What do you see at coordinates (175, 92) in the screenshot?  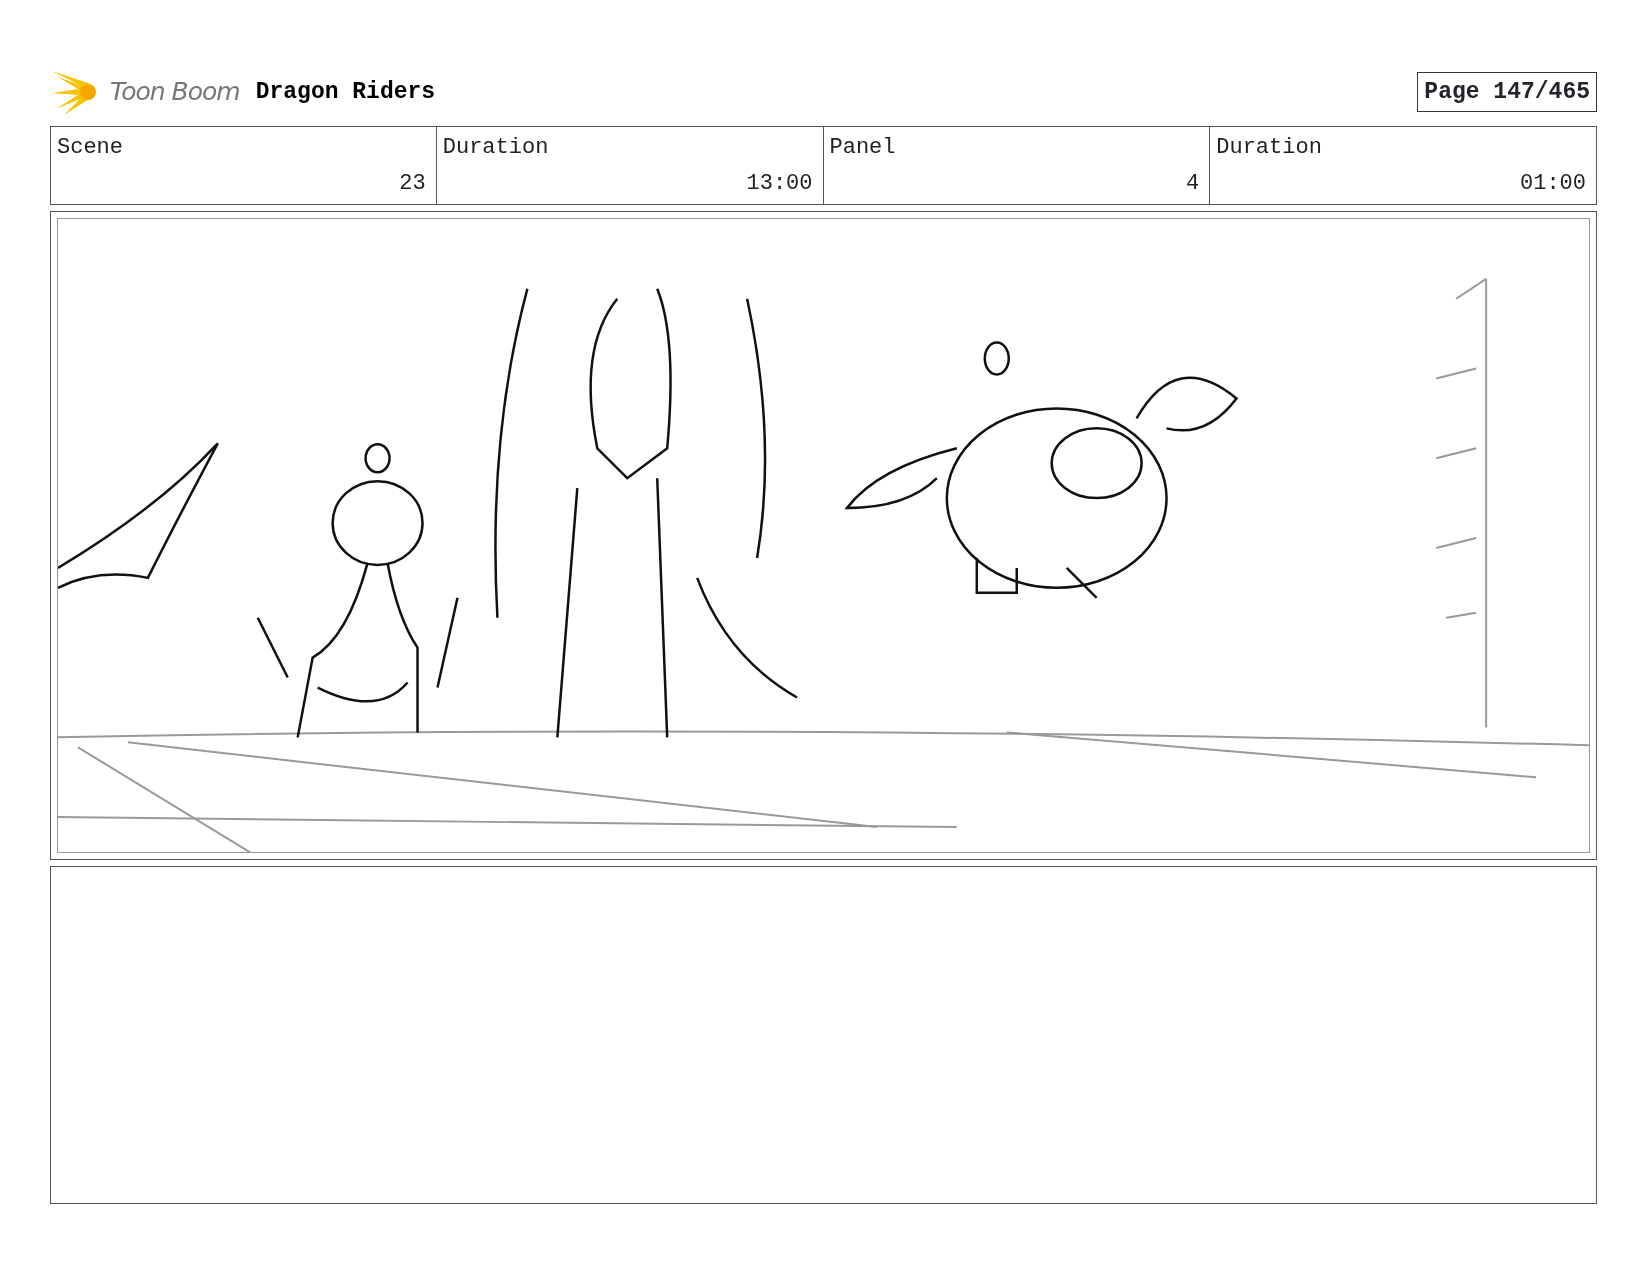 I see `logo-text: Toon Boom` at bounding box center [175, 92].